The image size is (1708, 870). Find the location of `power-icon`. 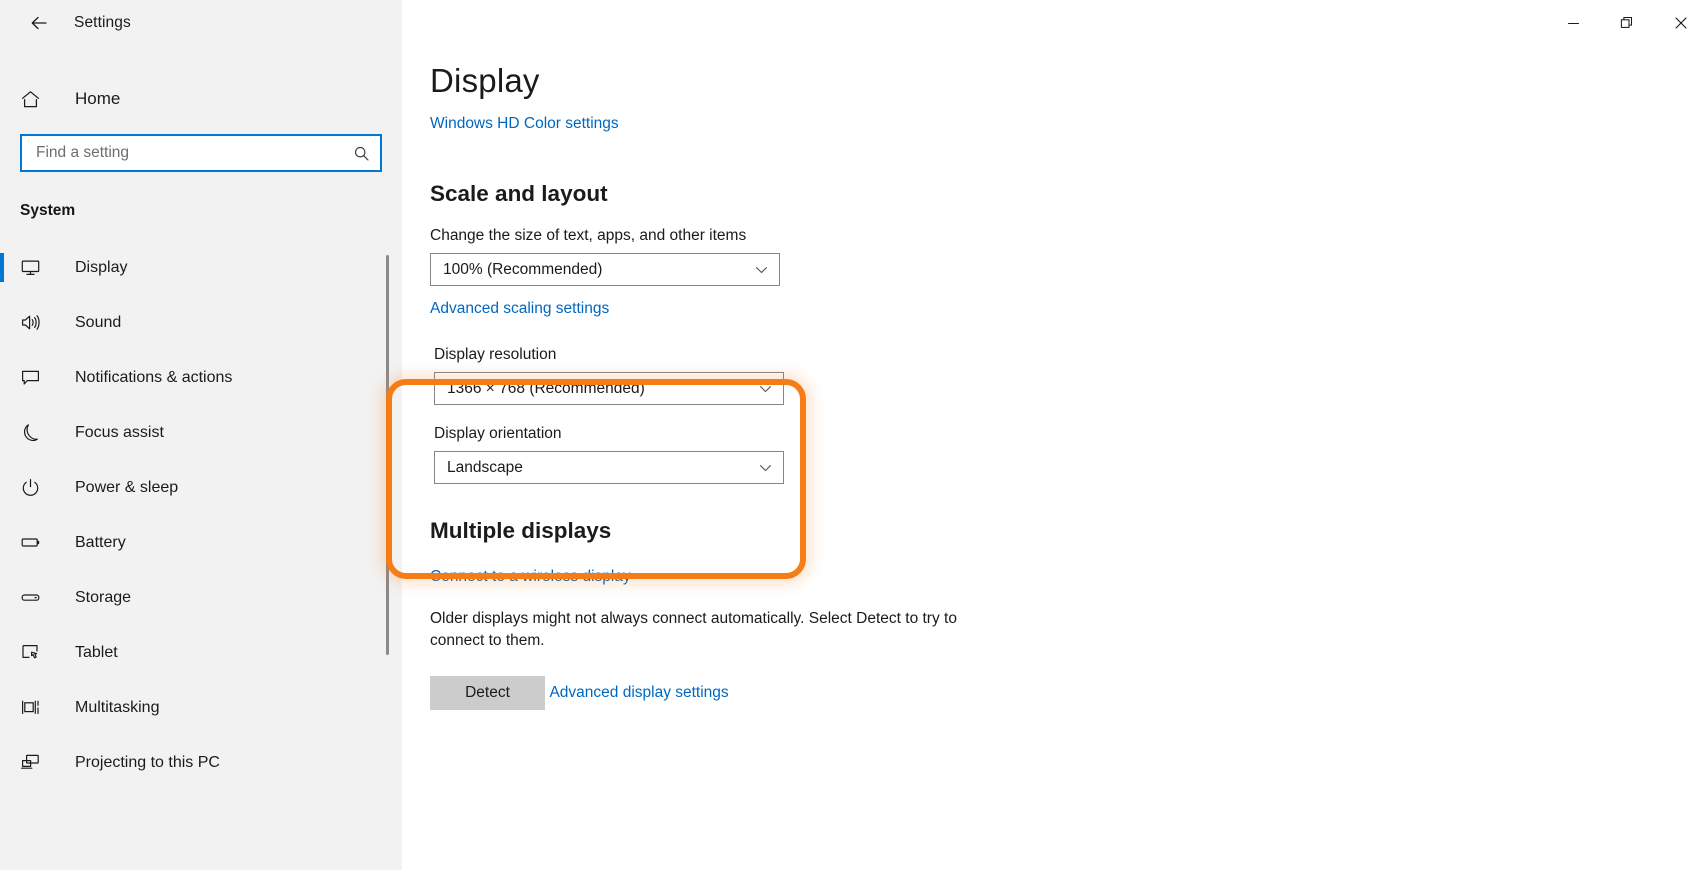

power-icon is located at coordinates (36, 487).